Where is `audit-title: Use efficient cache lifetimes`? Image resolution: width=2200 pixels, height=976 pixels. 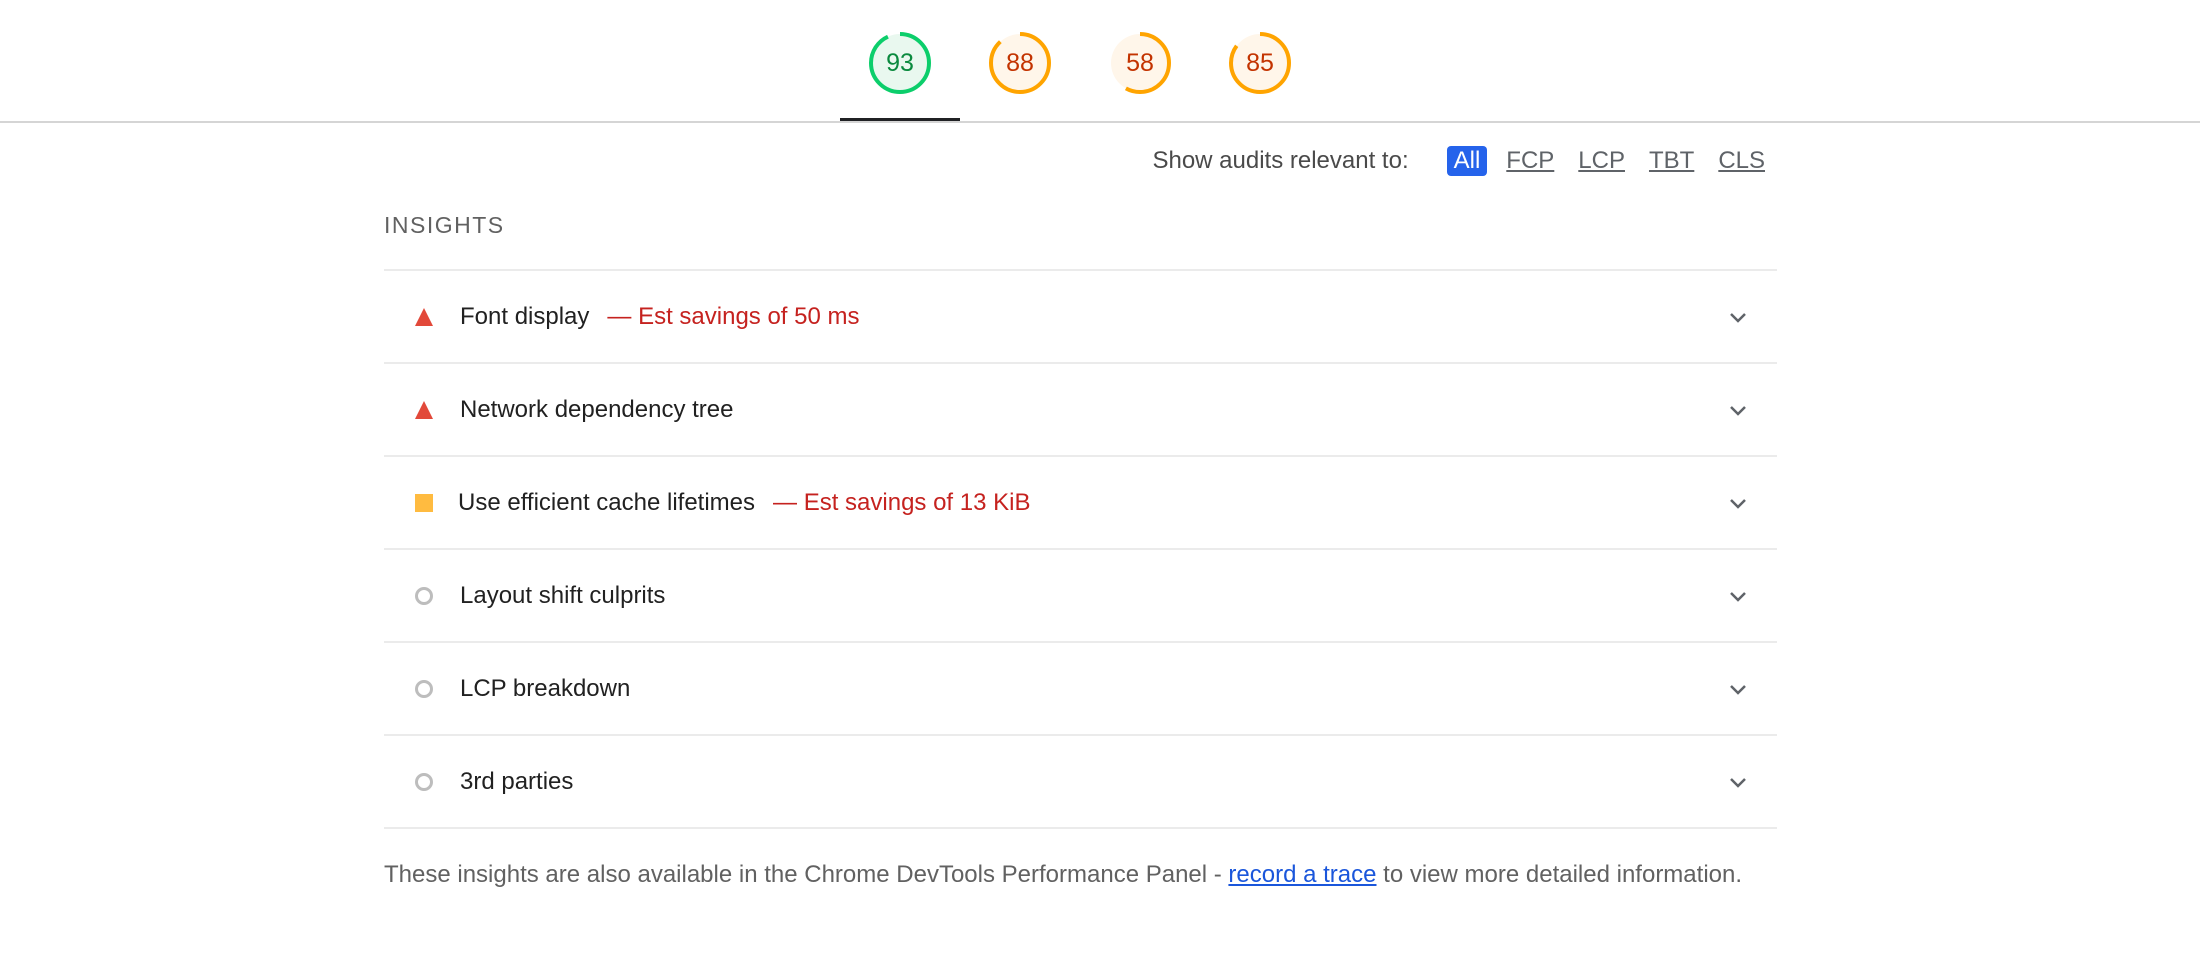
audit-title: Use efficient cache lifetimes is located at coordinates (607, 502).